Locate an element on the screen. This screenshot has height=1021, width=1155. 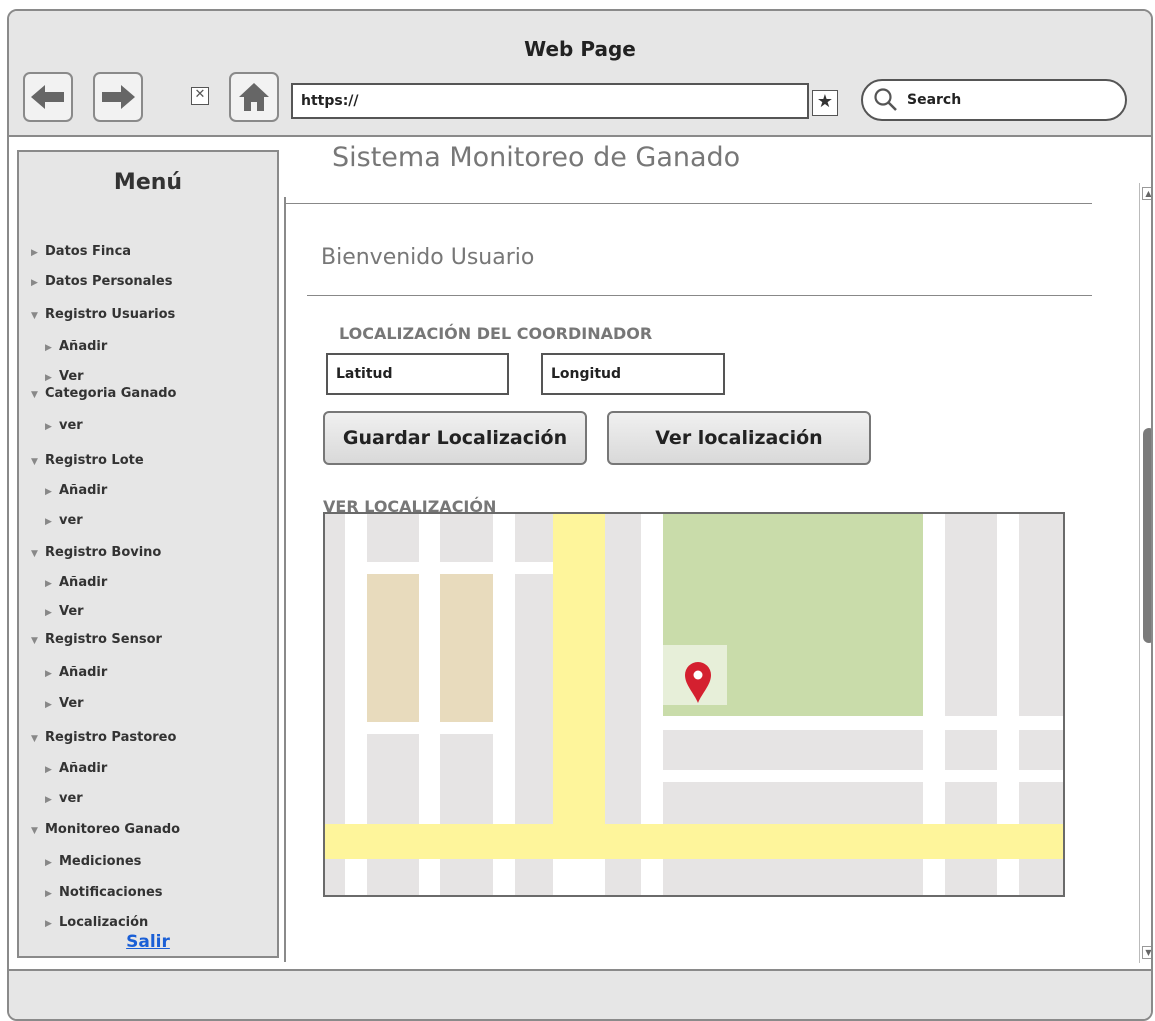
view-location-button: Ver localización is located at coordinates (739, 438).